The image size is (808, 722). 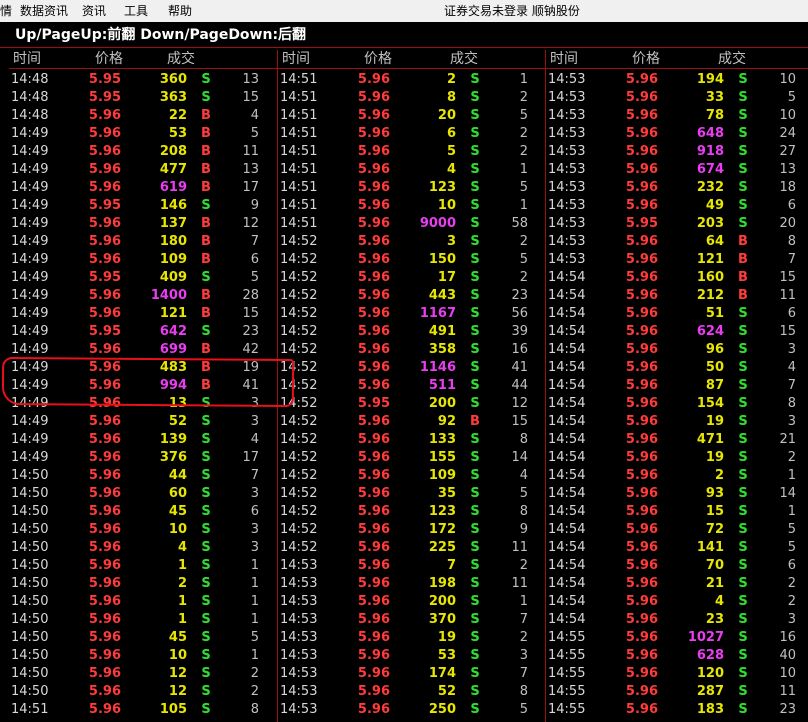 What do you see at coordinates (710, 331) in the screenshot?
I see `tick-volume: 624` at bounding box center [710, 331].